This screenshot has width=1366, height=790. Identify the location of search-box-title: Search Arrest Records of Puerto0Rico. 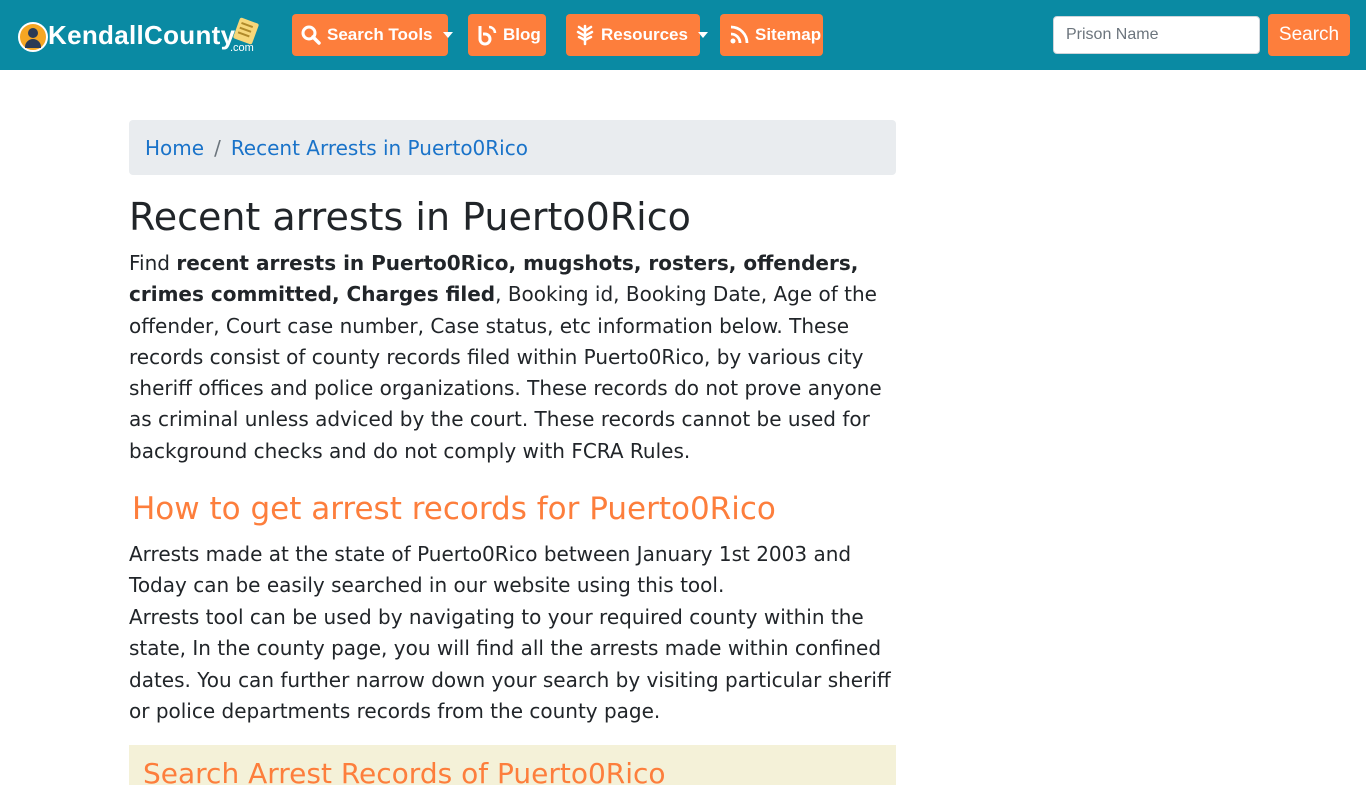
(404, 773).